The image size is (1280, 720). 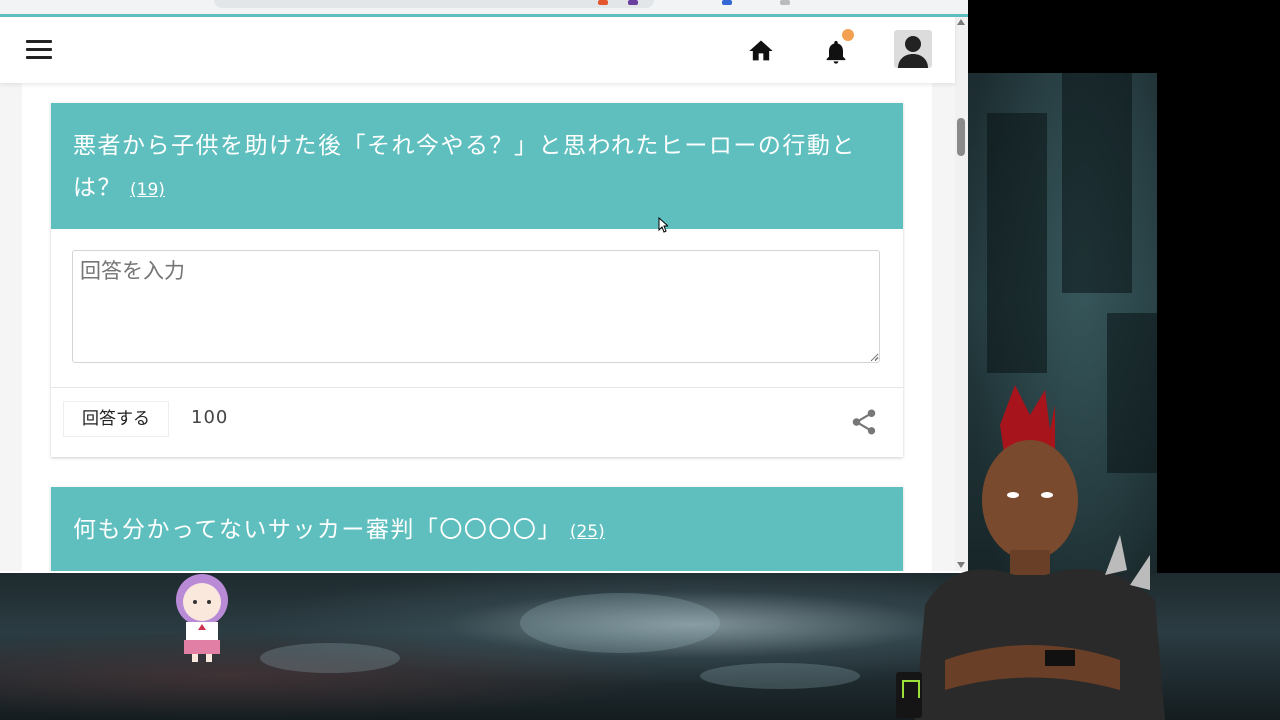 What do you see at coordinates (202, 618) in the screenshot?
I see `chibi-character-avatar` at bounding box center [202, 618].